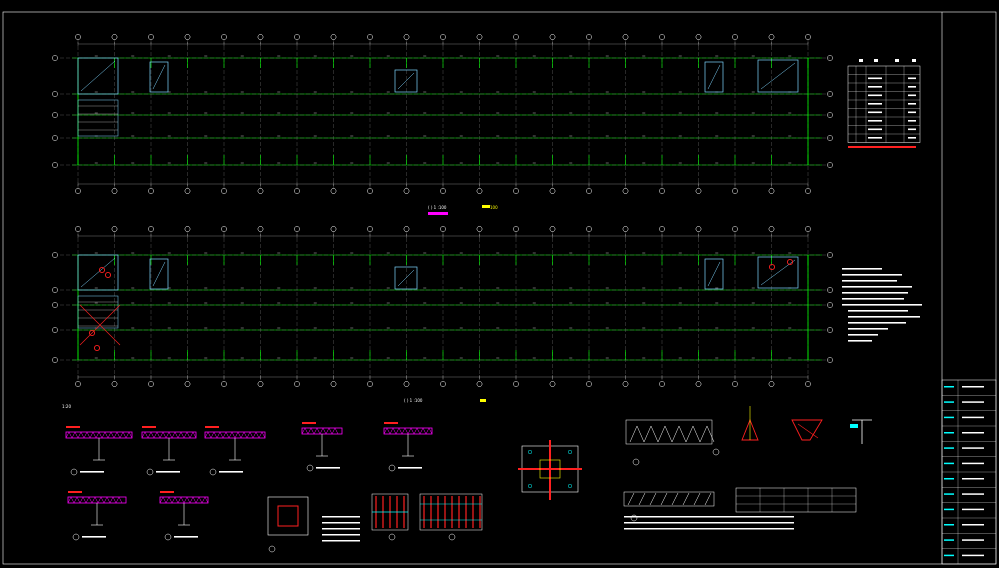 Image resolution: width=999 pixels, height=568 pixels. What do you see at coordinates (288, 516) in the screenshot?
I see `pad-detail-frame` at bounding box center [288, 516].